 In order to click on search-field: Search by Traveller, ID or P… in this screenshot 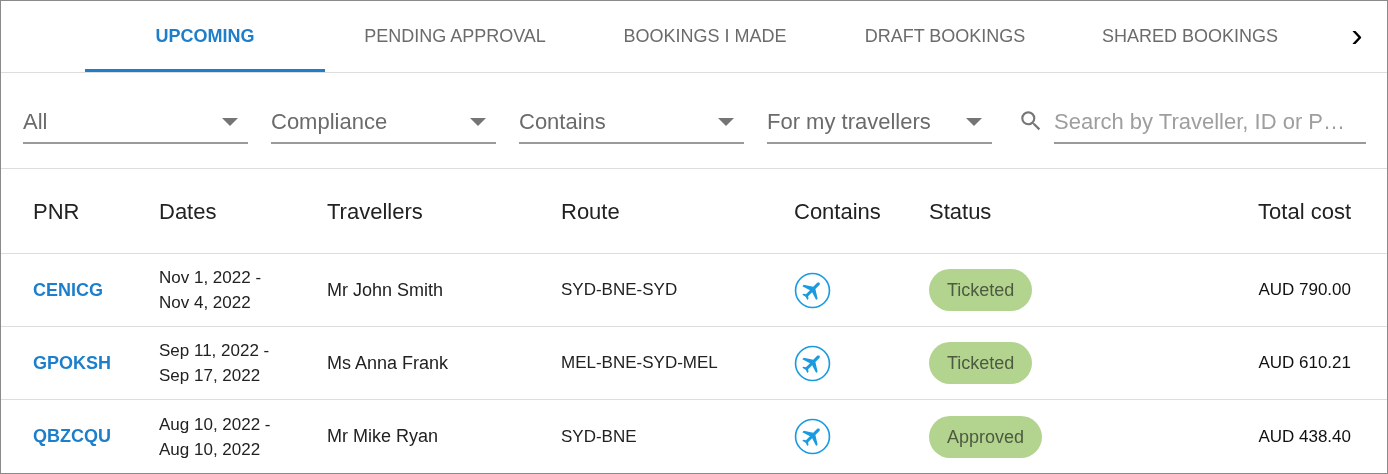, I will do `click(1210, 120)`.